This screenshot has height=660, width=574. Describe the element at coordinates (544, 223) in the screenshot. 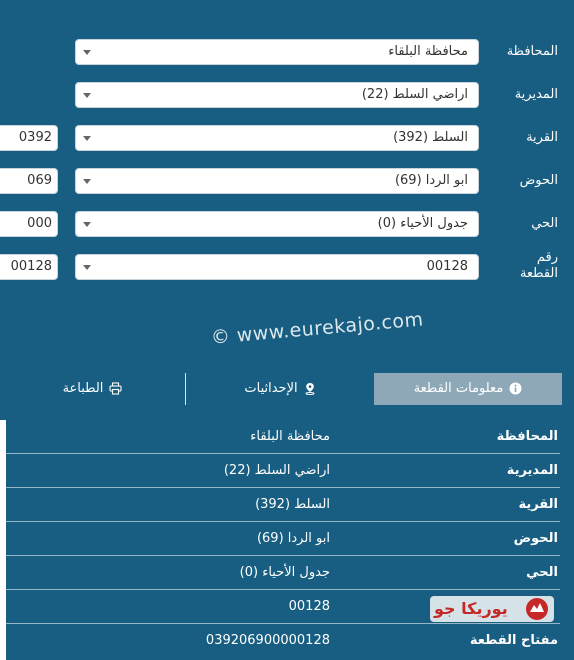

I see `neighborhood-label: الحي` at that location.